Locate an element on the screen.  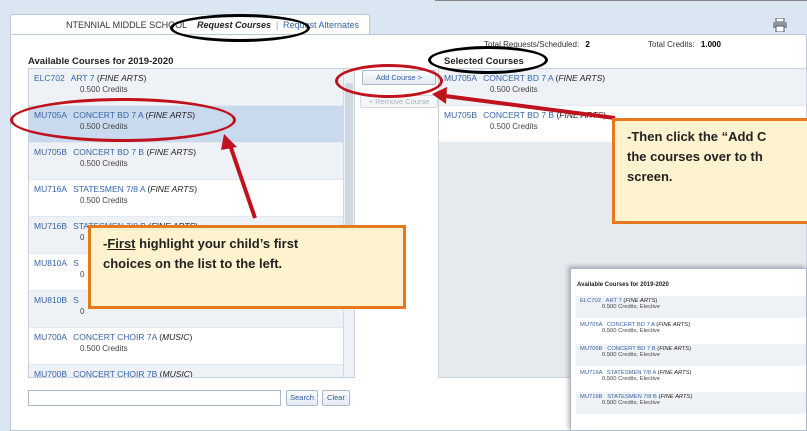
highlight-oval-tab is located at coordinates (240, 28).